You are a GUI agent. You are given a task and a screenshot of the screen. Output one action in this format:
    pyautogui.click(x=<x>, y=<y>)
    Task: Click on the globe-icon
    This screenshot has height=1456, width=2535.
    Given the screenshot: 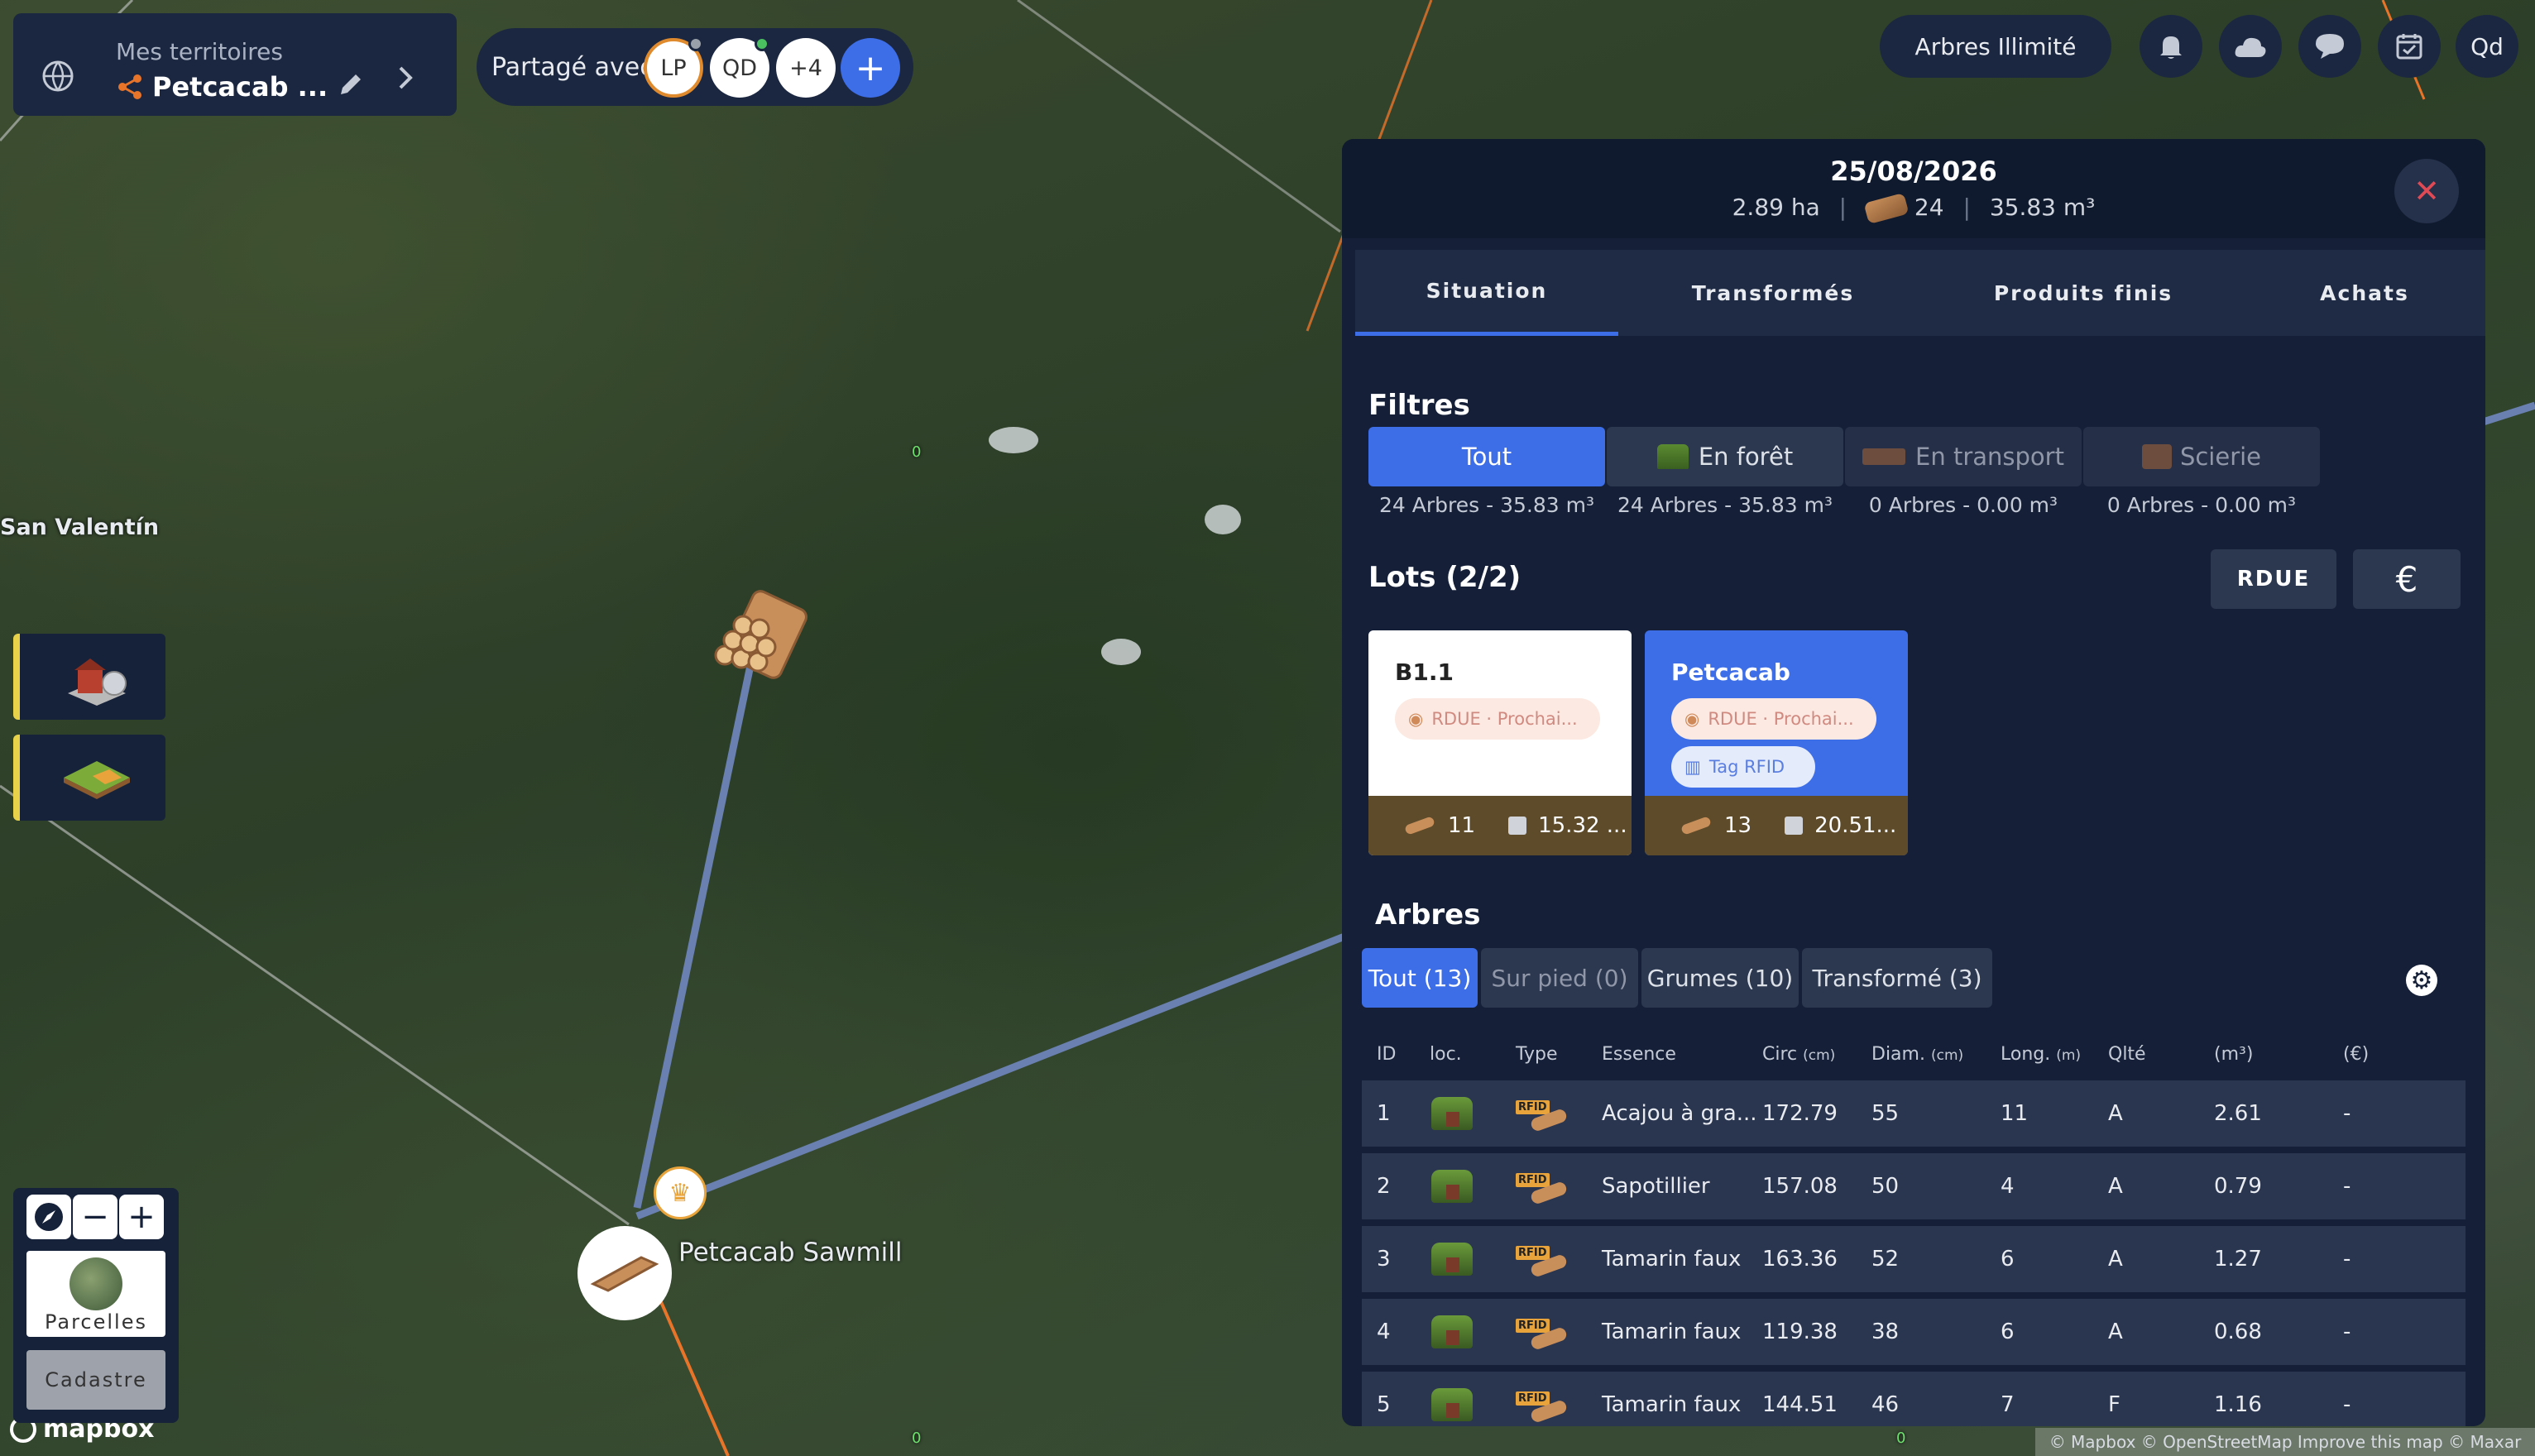 What is the action you would take?
    pyautogui.click(x=57, y=76)
    